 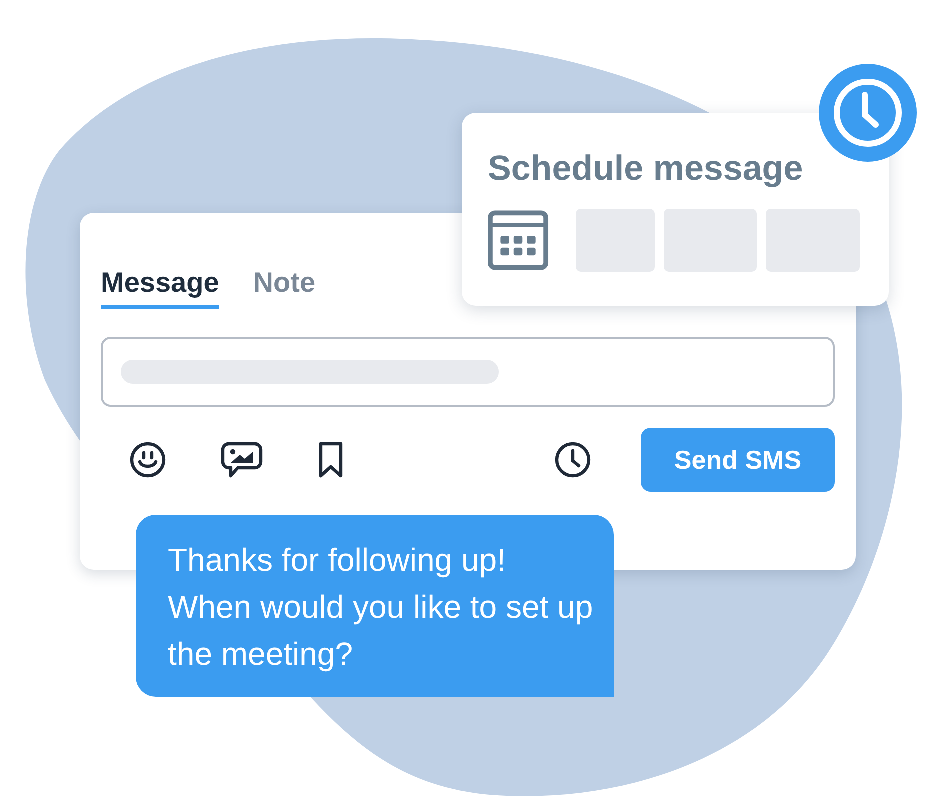 What do you see at coordinates (468, 372) in the screenshot?
I see `input-field` at bounding box center [468, 372].